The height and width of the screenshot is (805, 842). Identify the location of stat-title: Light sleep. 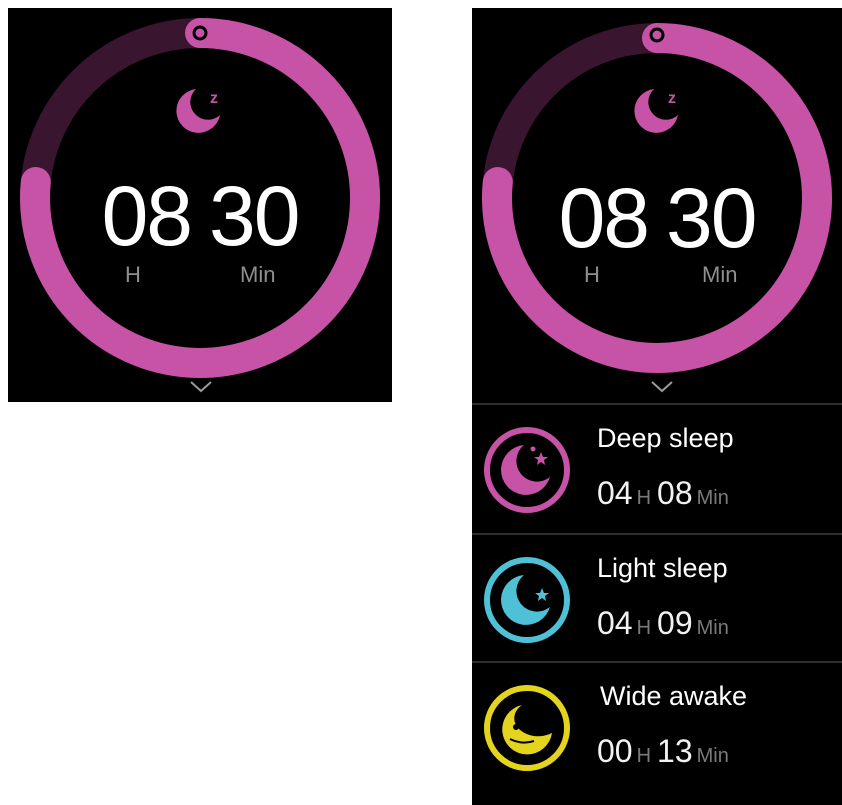
(662, 568).